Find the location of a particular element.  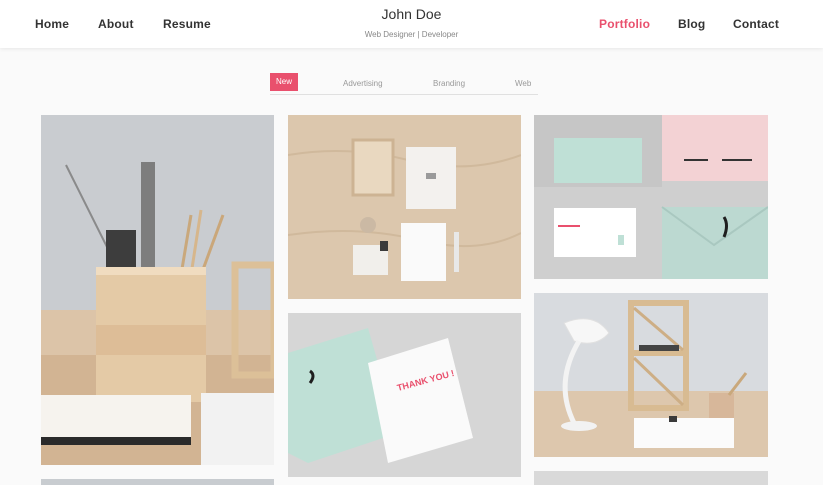

portfolio-item-stationery-flatlay is located at coordinates (404, 207).